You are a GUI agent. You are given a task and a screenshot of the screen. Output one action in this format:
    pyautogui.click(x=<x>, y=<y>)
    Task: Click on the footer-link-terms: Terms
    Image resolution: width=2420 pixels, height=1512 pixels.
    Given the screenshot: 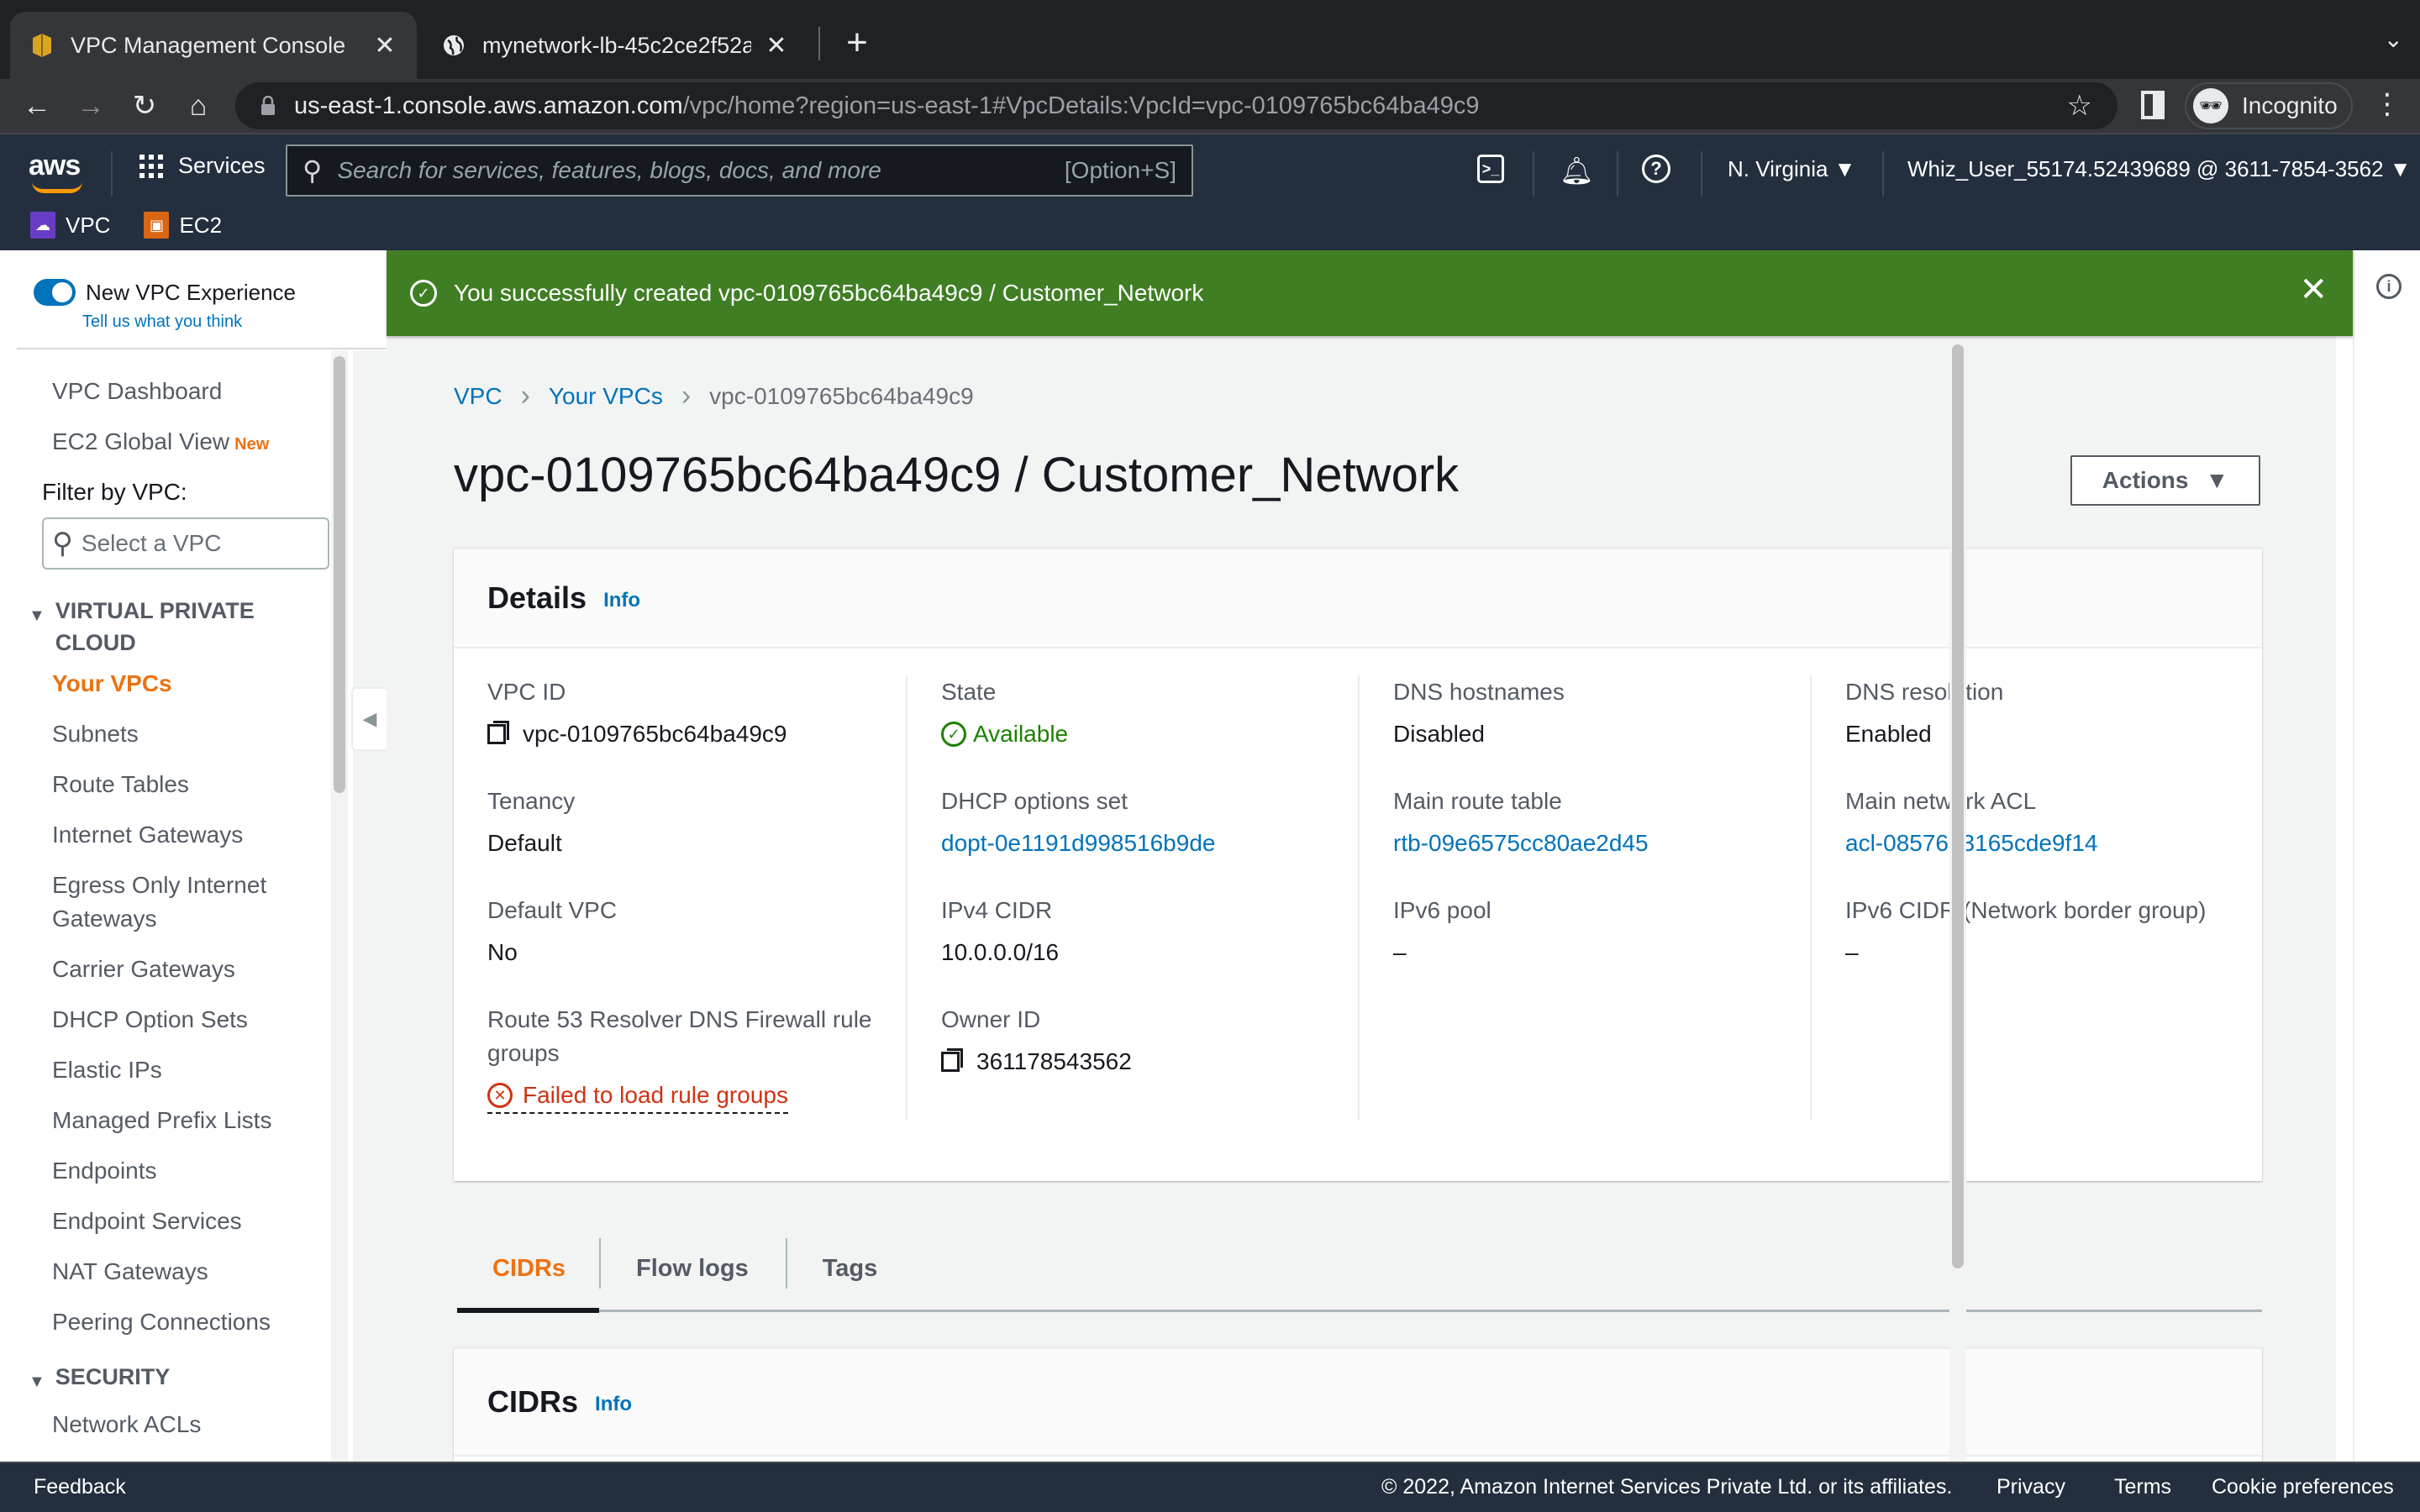 What is the action you would take?
    pyautogui.click(x=2143, y=1487)
    